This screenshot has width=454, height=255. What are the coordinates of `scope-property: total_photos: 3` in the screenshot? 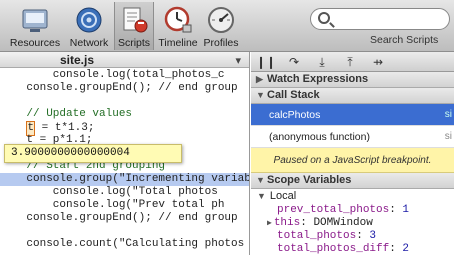 It's located at (352, 236).